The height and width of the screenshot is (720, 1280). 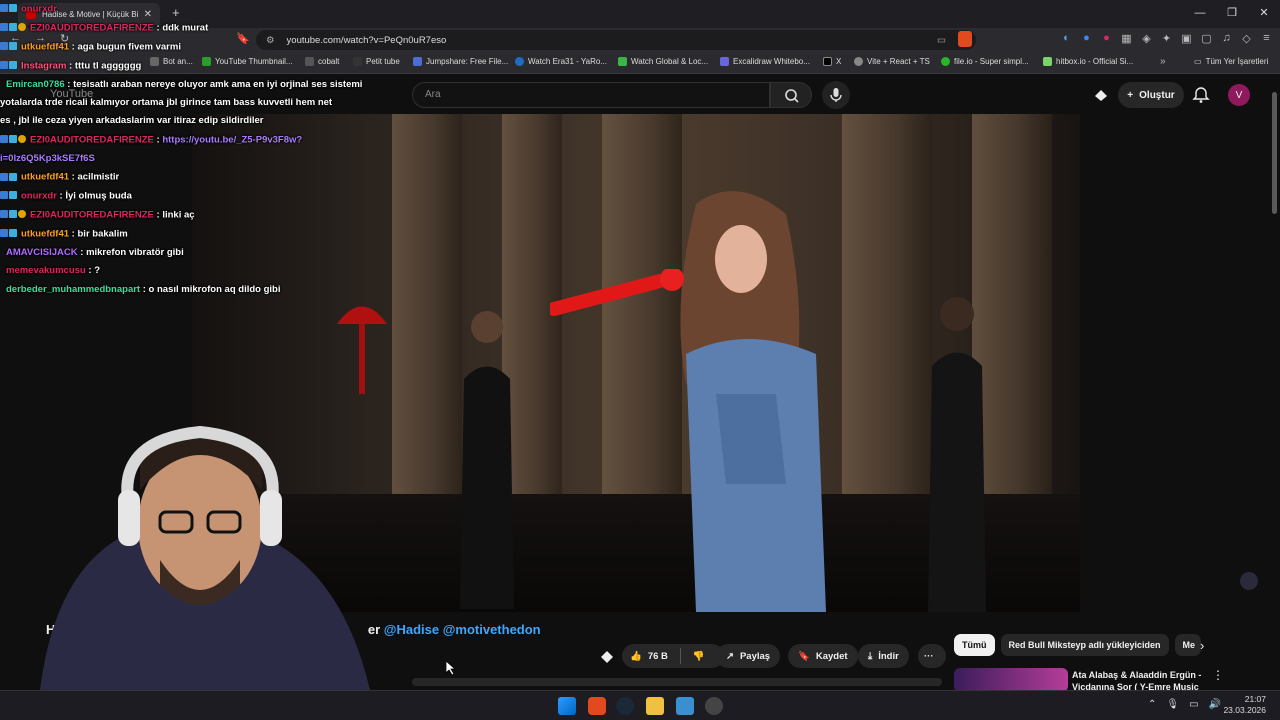 What do you see at coordinates (1198, 61) in the screenshot?
I see `folder-icon: ▭` at bounding box center [1198, 61].